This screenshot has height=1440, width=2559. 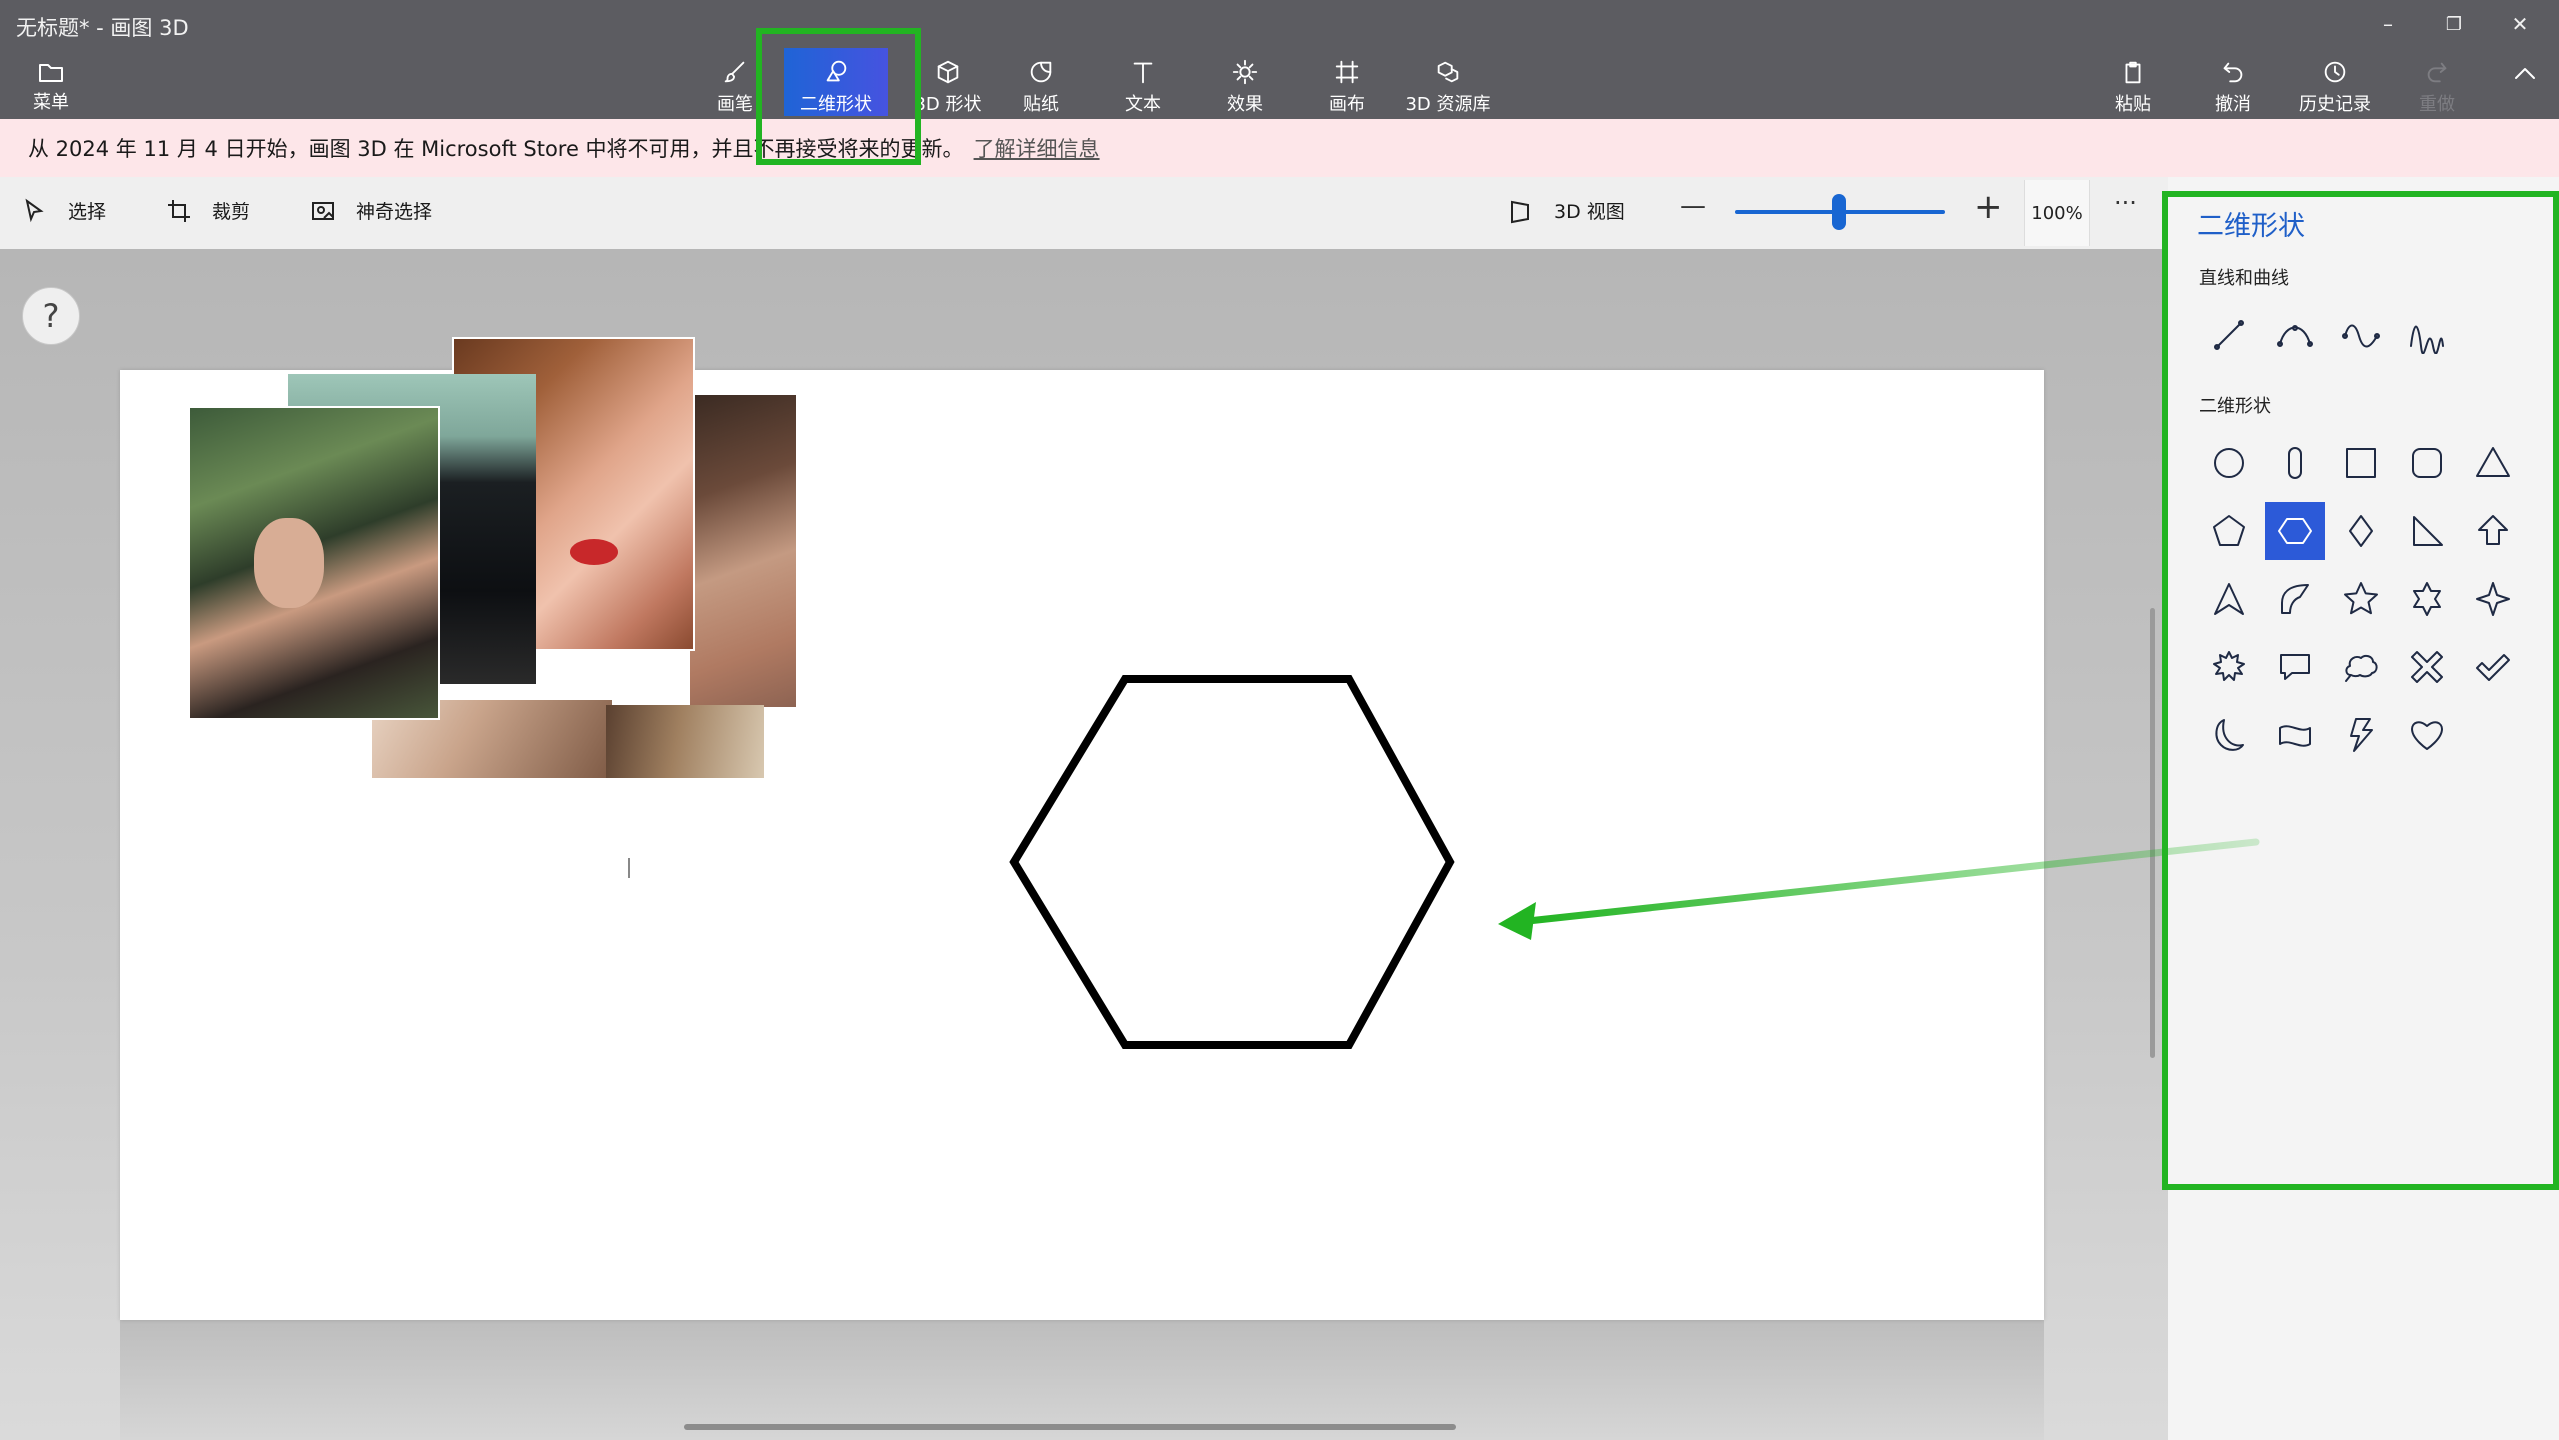 I want to click on redo-button: 重做, so click(x=2437, y=82).